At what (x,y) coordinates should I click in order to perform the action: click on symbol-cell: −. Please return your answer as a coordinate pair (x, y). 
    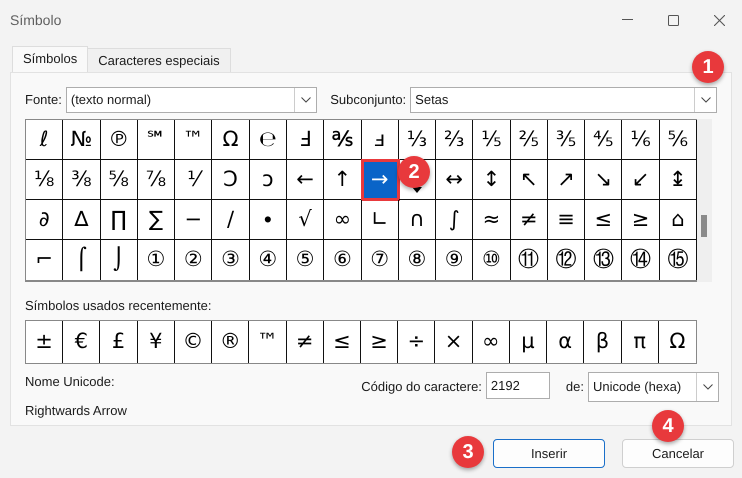
    Looking at the image, I should click on (193, 220).